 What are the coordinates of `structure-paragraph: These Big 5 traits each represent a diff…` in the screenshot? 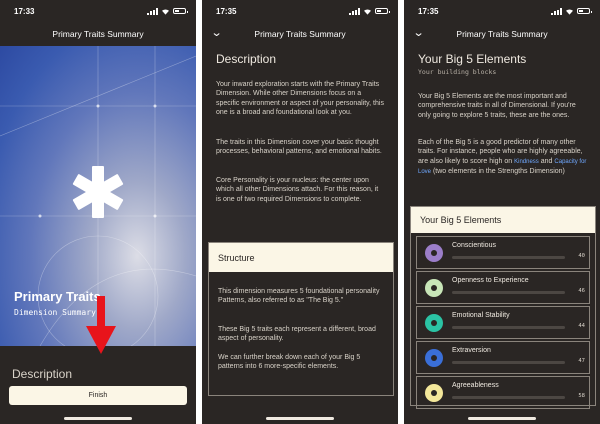 It's located at (297, 334).